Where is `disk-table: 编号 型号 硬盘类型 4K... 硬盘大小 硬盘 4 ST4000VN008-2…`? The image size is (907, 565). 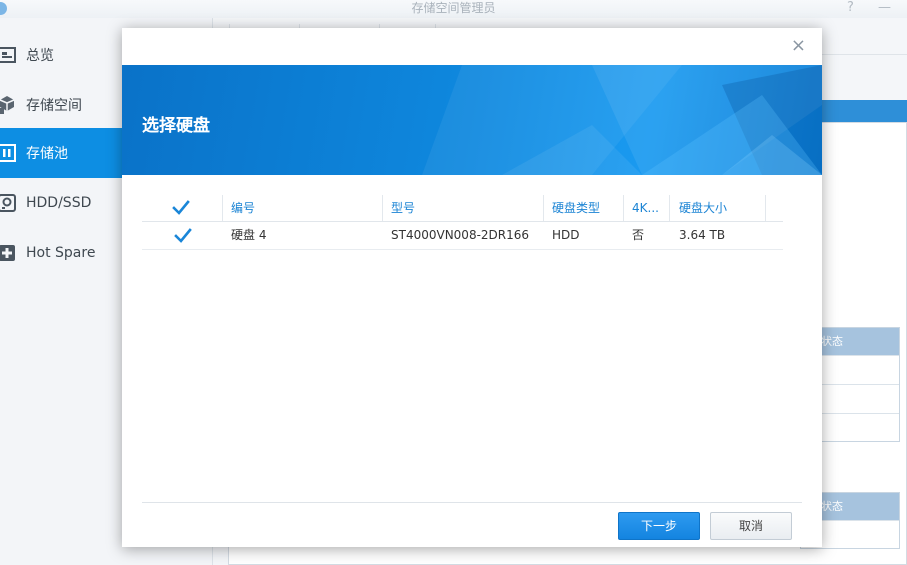
disk-table: 编号 型号 硬盘类型 4K... 硬盘大小 硬盘 4 ST4000VN008-2… is located at coordinates (462, 222).